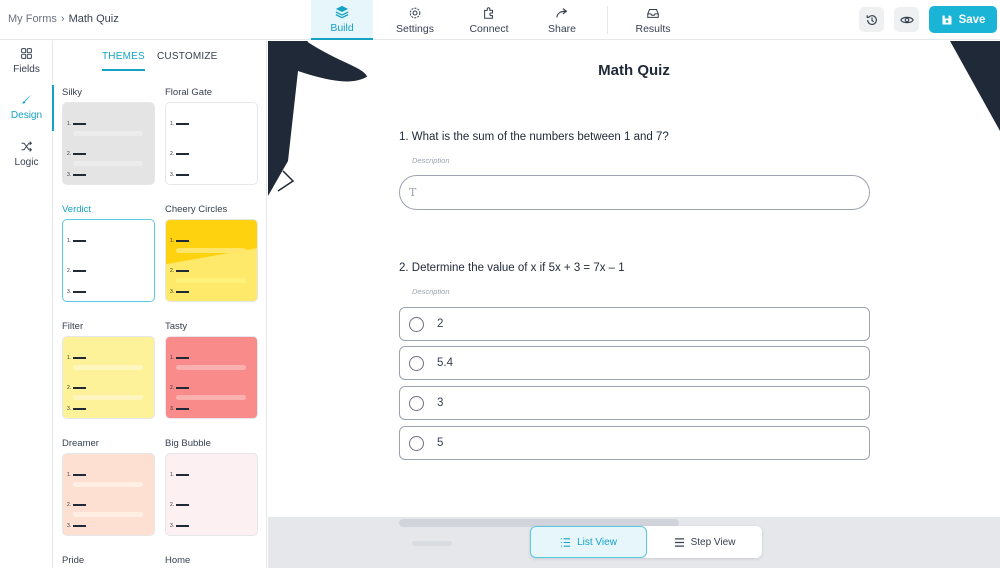 The image size is (1000, 568). Describe the element at coordinates (634, 363) in the screenshot. I see `option-2: 5.4` at that location.